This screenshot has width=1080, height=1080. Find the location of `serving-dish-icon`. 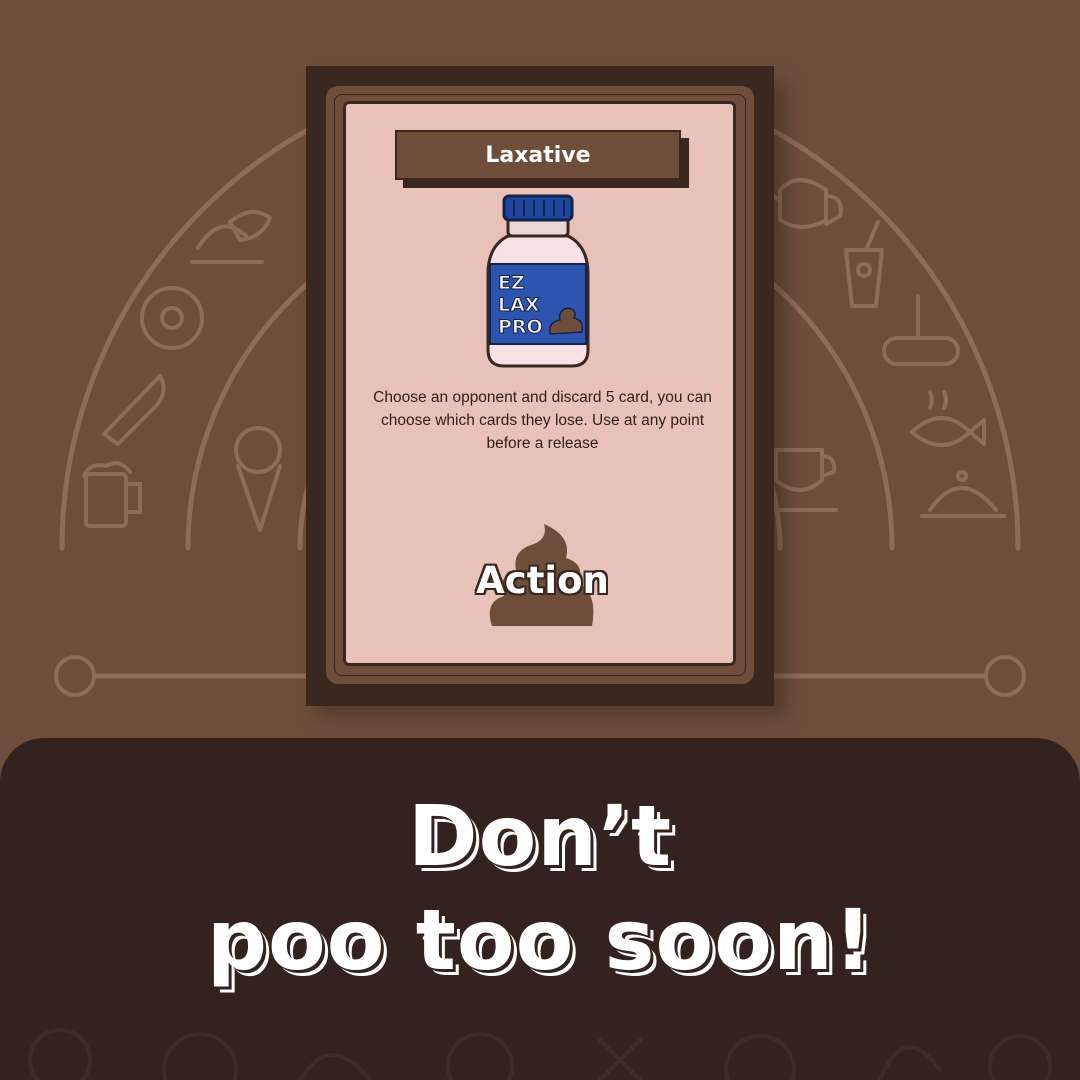

serving-dish-icon is located at coordinates (963, 494).